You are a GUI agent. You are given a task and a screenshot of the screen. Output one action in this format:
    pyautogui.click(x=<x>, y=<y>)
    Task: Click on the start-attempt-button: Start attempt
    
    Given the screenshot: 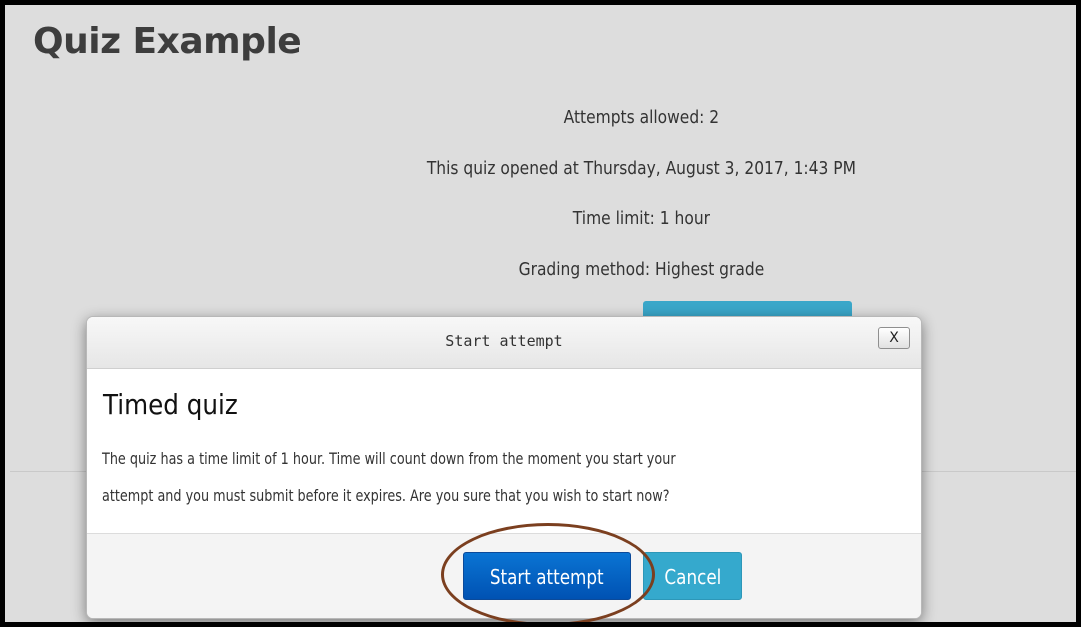 What is the action you would take?
    pyautogui.click(x=547, y=576)
    